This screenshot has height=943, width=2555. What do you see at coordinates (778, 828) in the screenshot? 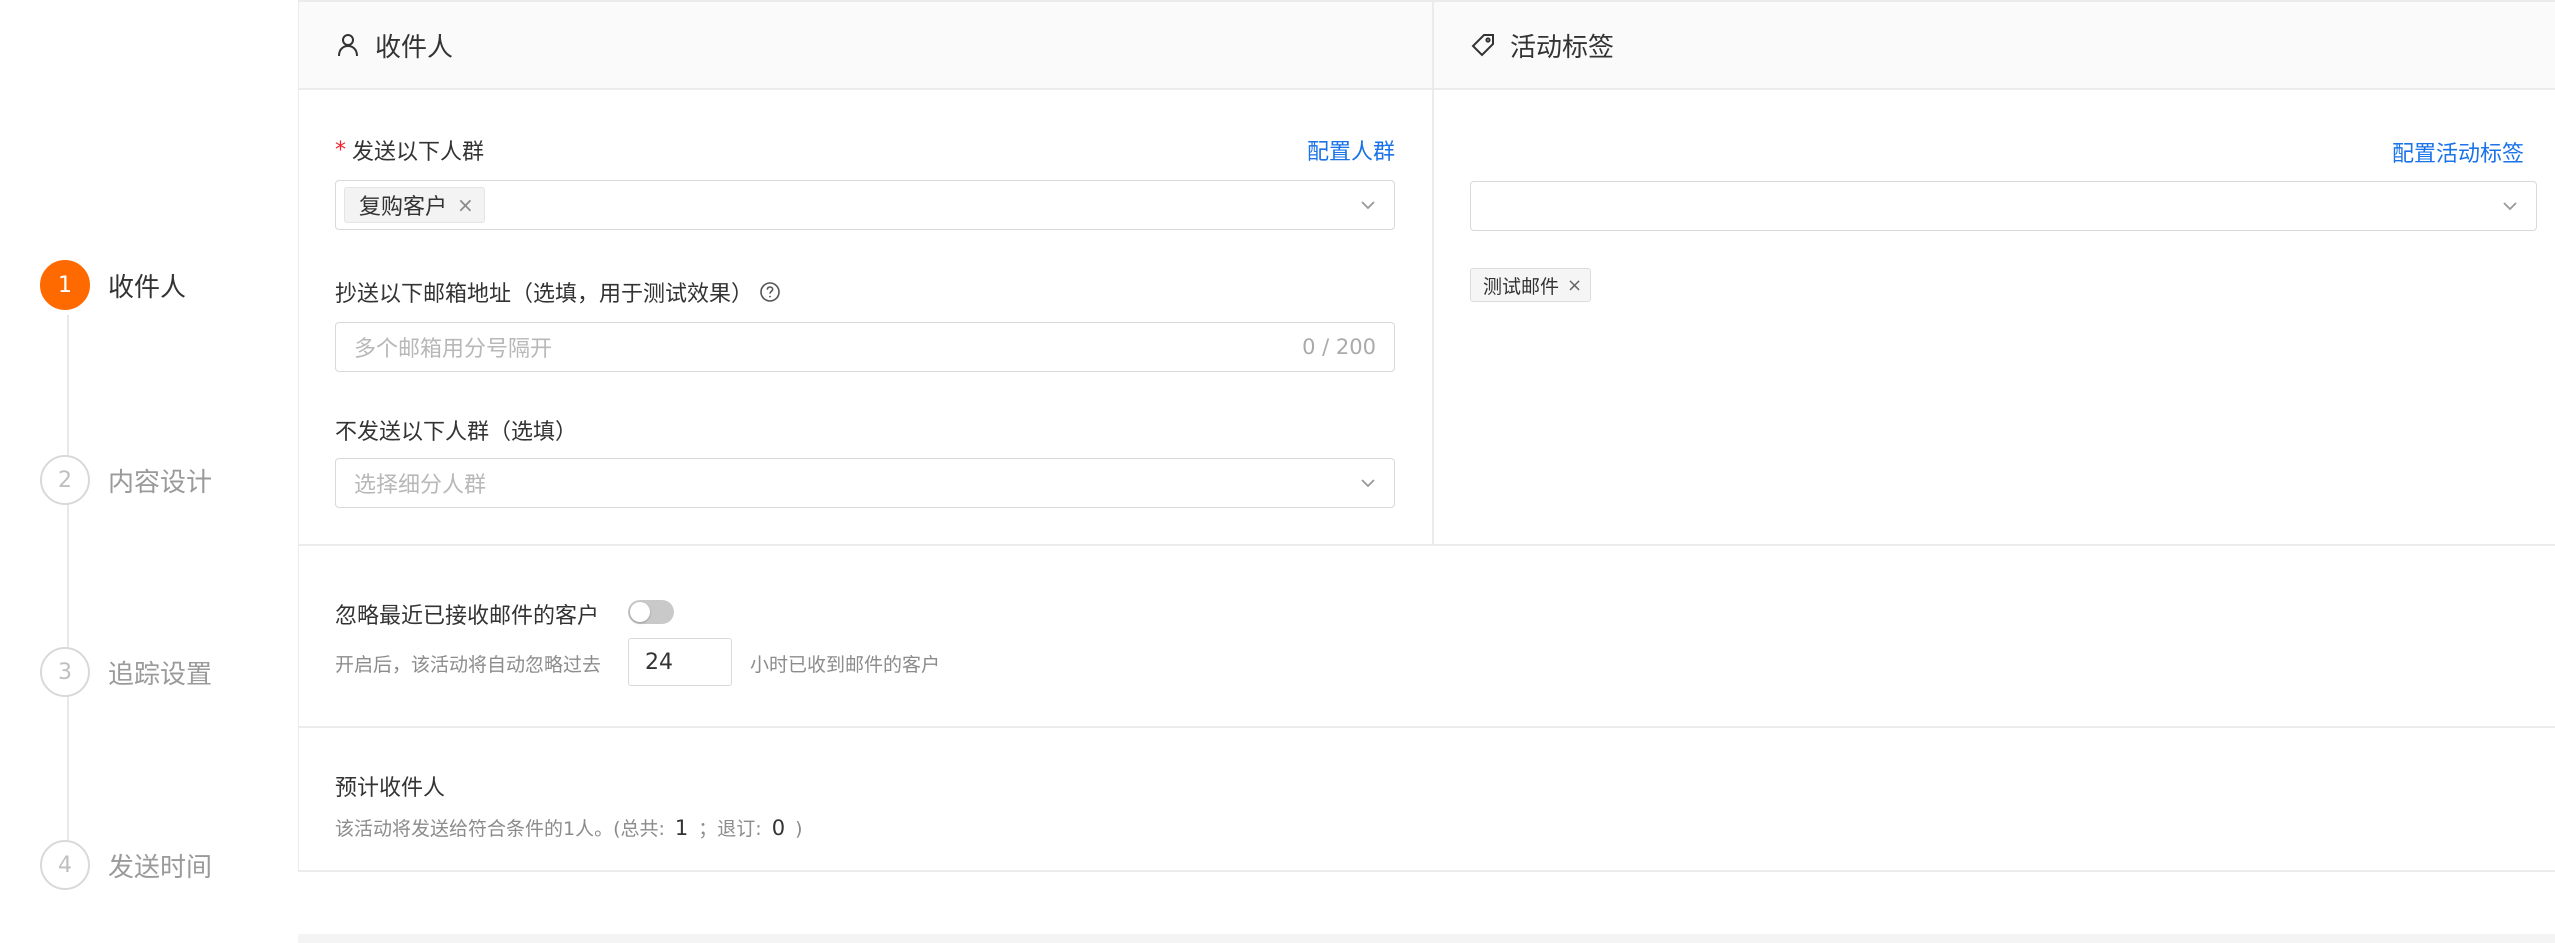
I see `estimate-unsubscribed: 0` at bounding box center [778, 828].